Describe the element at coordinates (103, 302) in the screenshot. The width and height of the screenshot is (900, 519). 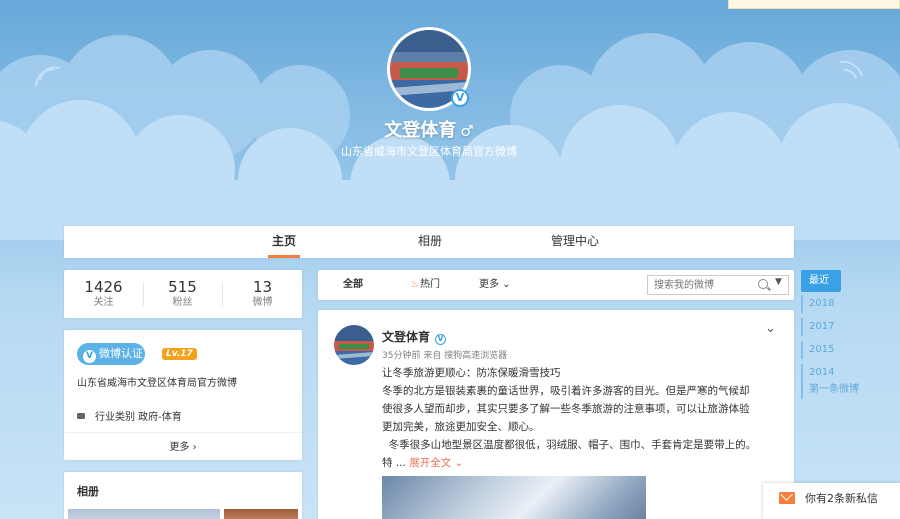
I see `stat-following-label: 关注` at that location.